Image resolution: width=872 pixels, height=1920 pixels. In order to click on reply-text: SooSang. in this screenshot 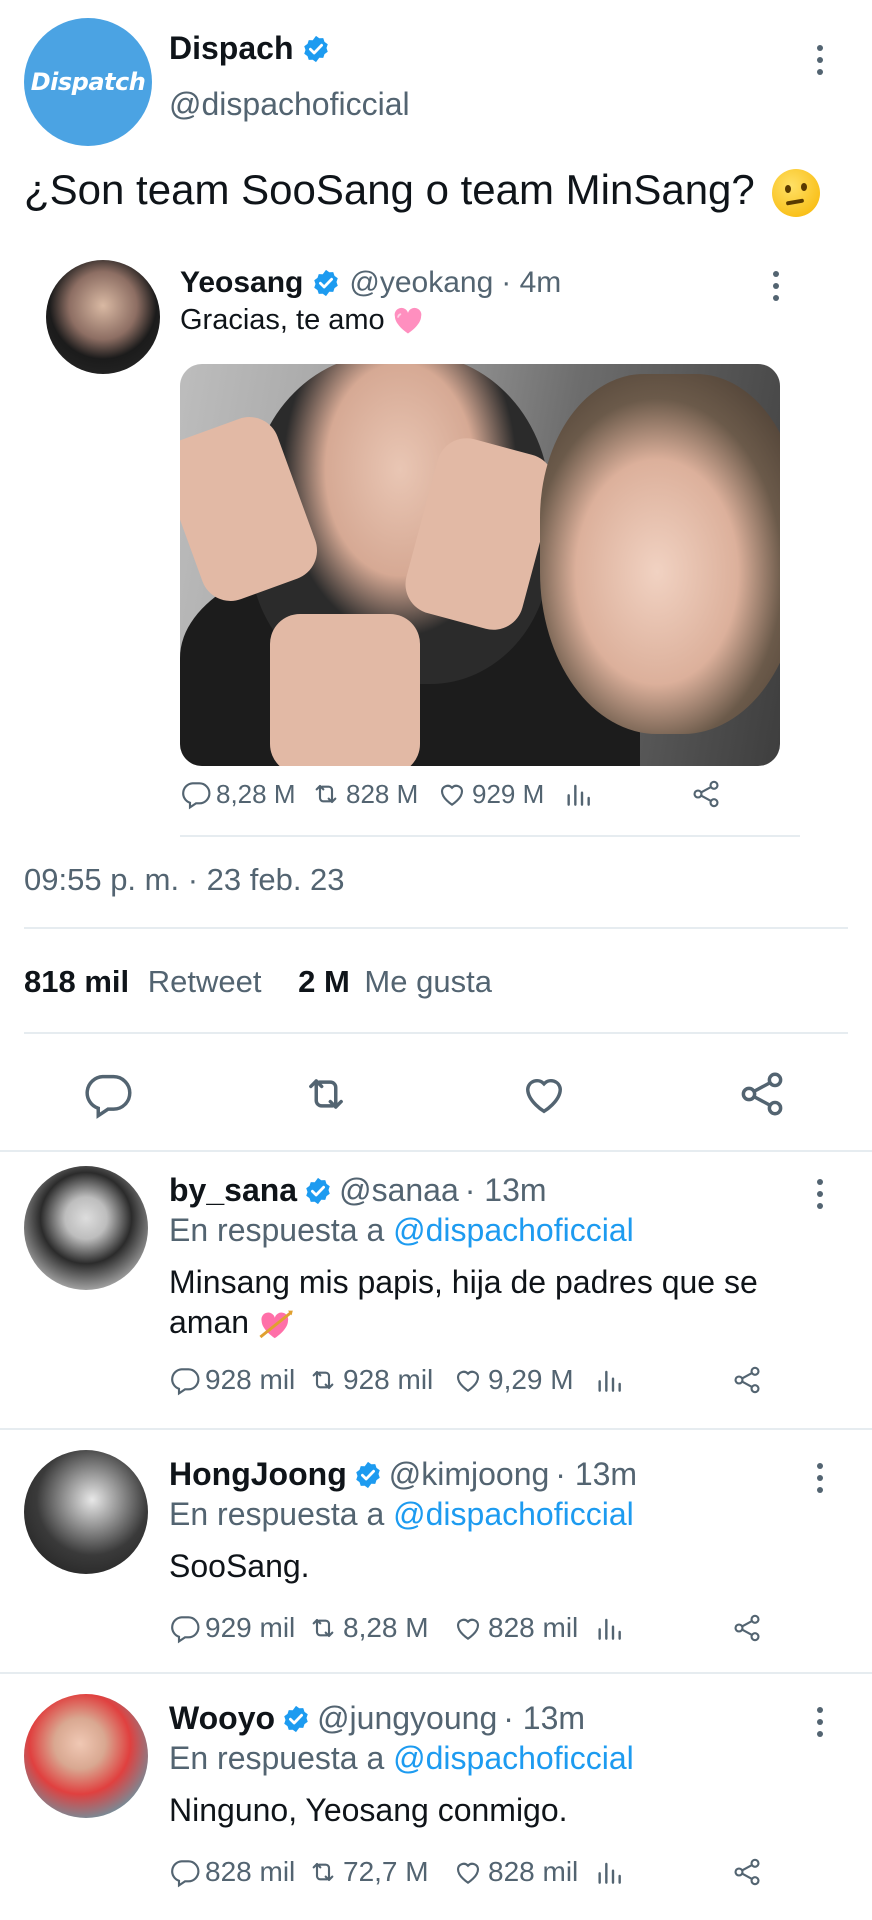, I will do `click(239, 1566)`.